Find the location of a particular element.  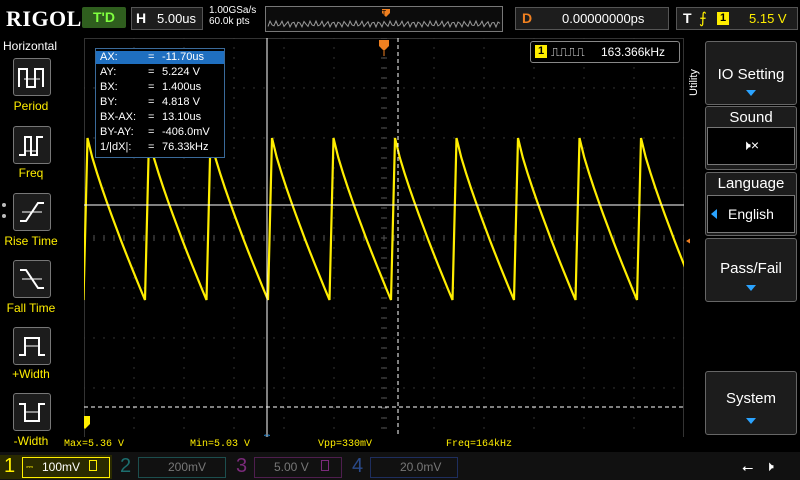

speaker-muted-icon: 🕨 is located at coordinates (769, 466).